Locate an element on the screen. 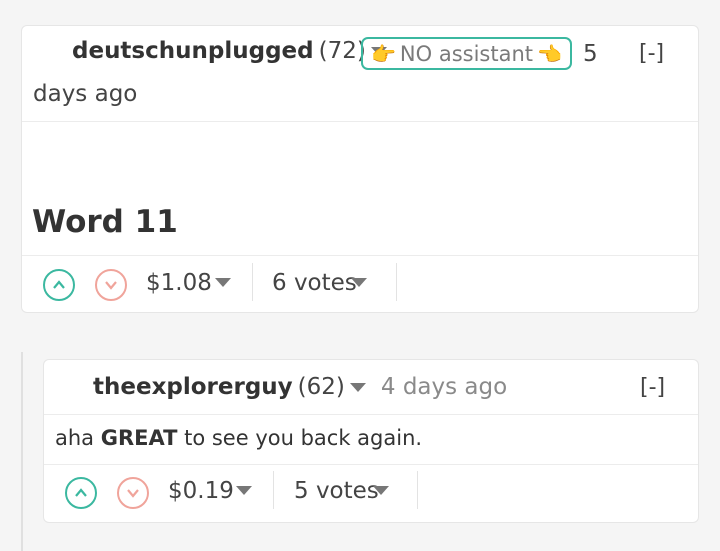 The height and width of the screenshot is (551, 720). post-time-suffix: days ago is located at coordinates (85, 94).